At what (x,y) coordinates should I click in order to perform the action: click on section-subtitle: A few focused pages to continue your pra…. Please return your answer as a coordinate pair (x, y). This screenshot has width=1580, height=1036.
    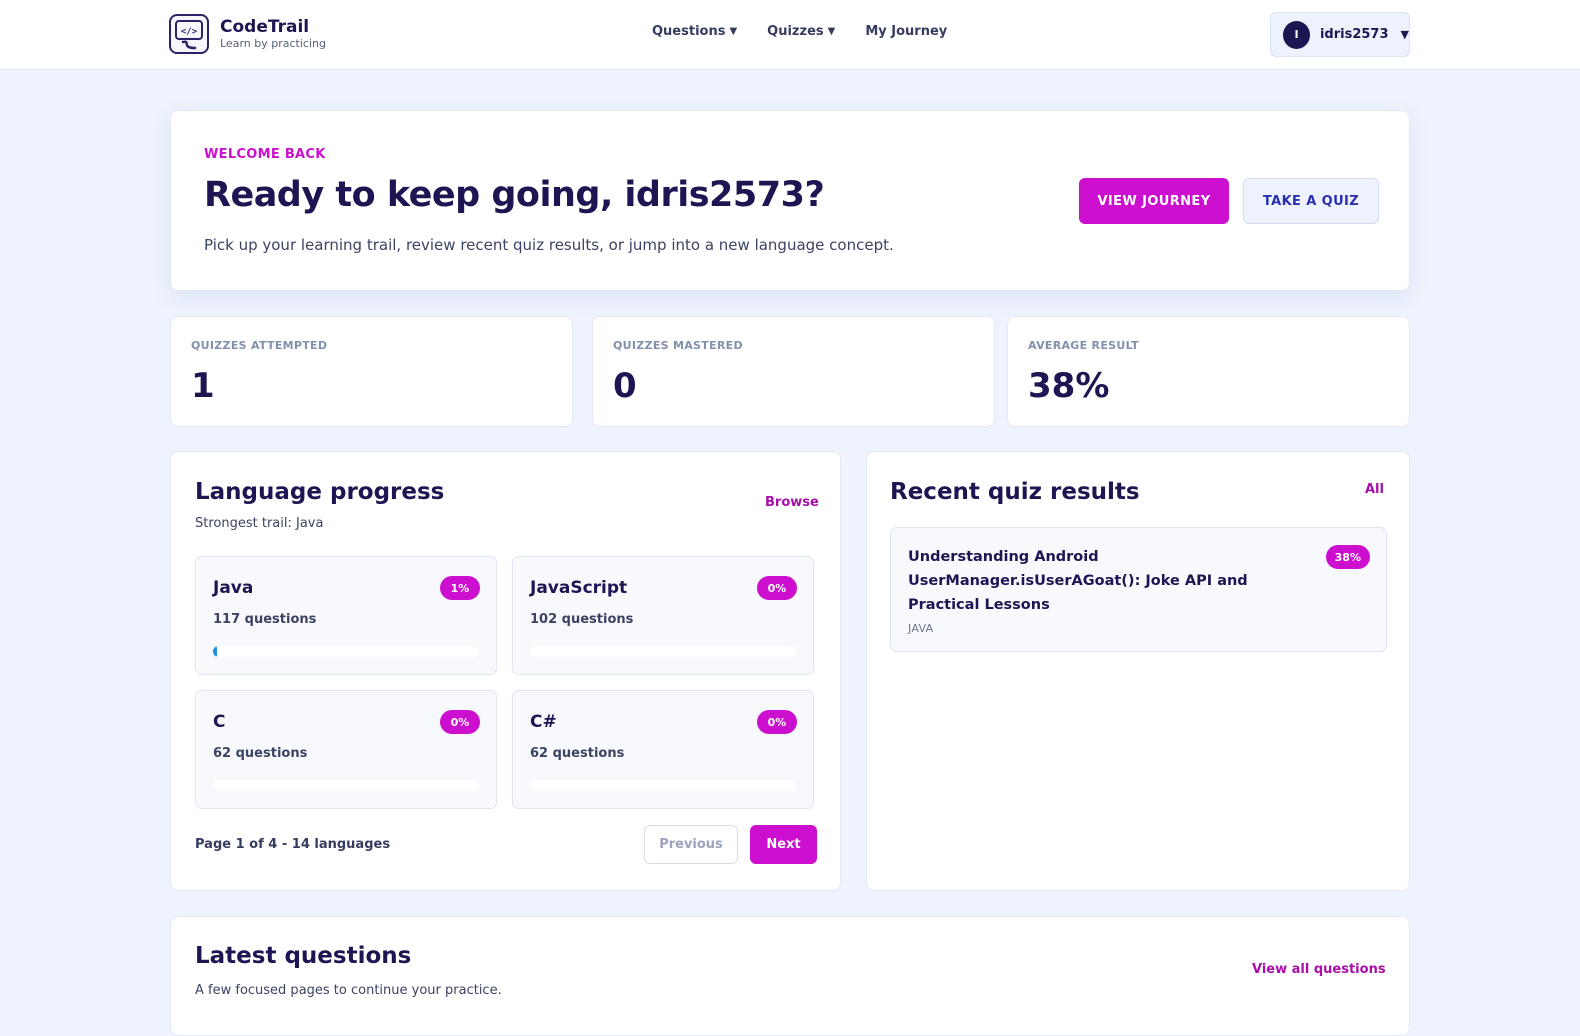
    Looking at the image, I should click on (348, 990).